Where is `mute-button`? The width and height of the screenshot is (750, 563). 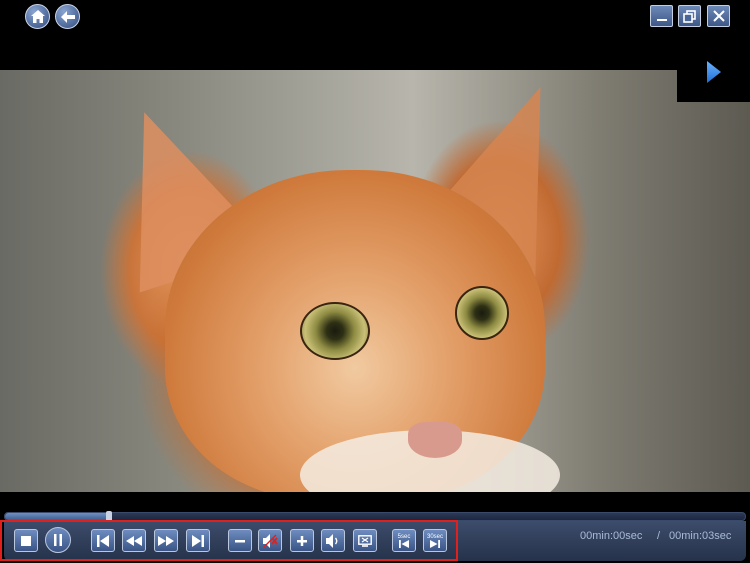
mute-button is located at coordinates (270, 540).